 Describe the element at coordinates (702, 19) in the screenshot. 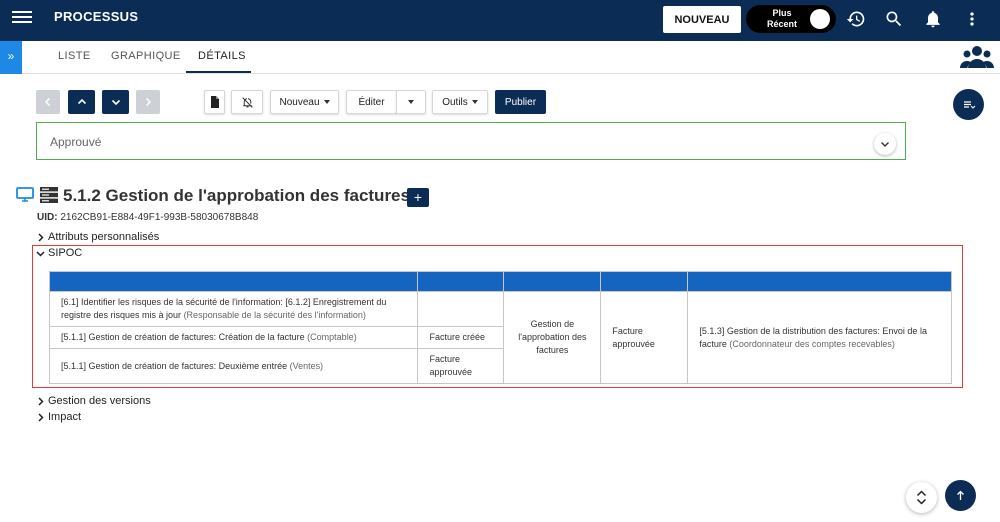

I see `new-button: NOUVEAU` at that location.